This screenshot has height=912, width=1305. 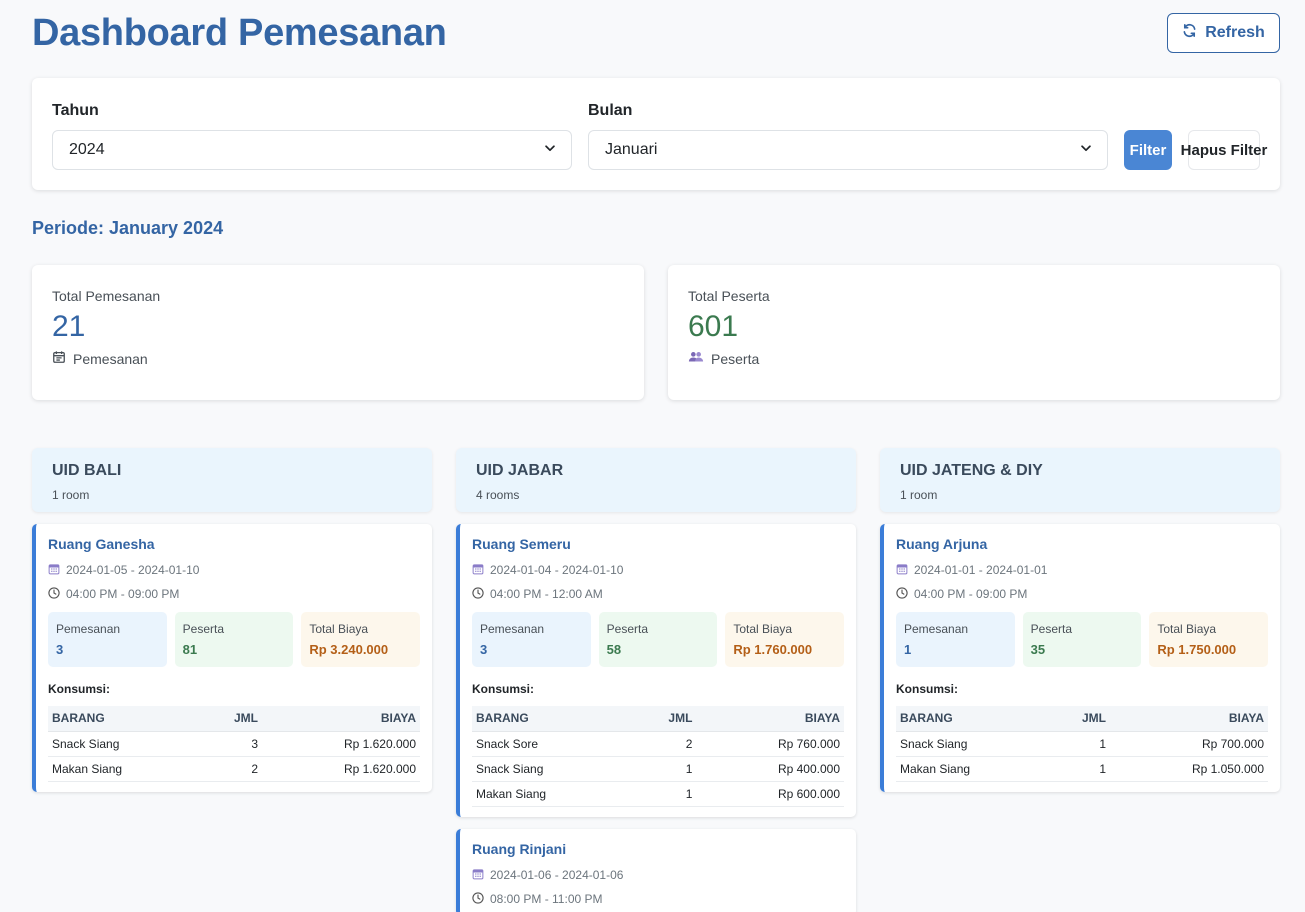 What do you see at coordinates (1038, 649) in the screenshot?
I see `mini-value: 35` at bounding box center [1038, 649].